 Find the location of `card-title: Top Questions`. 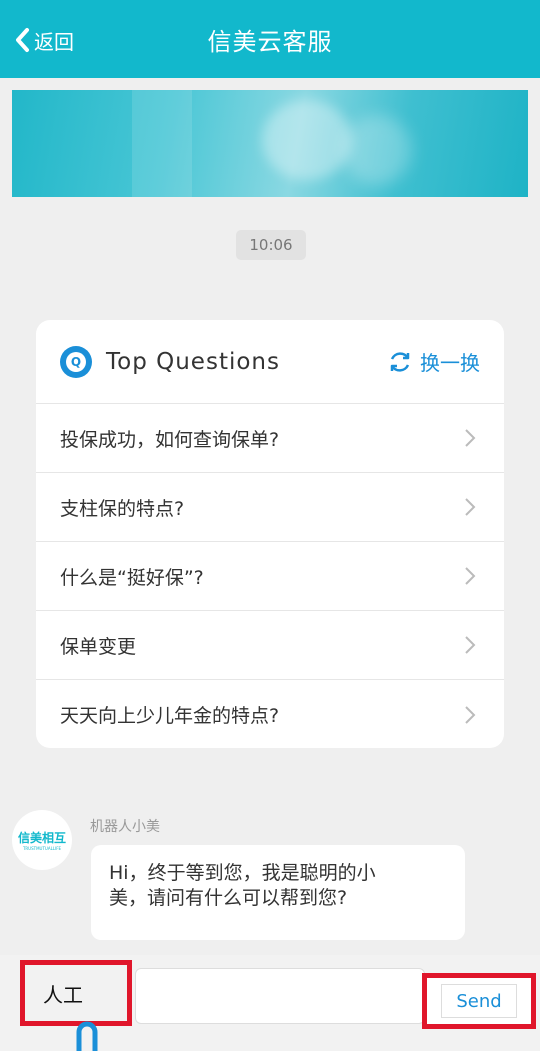

card-title: Top Questions is located at coordinates (193, 361).